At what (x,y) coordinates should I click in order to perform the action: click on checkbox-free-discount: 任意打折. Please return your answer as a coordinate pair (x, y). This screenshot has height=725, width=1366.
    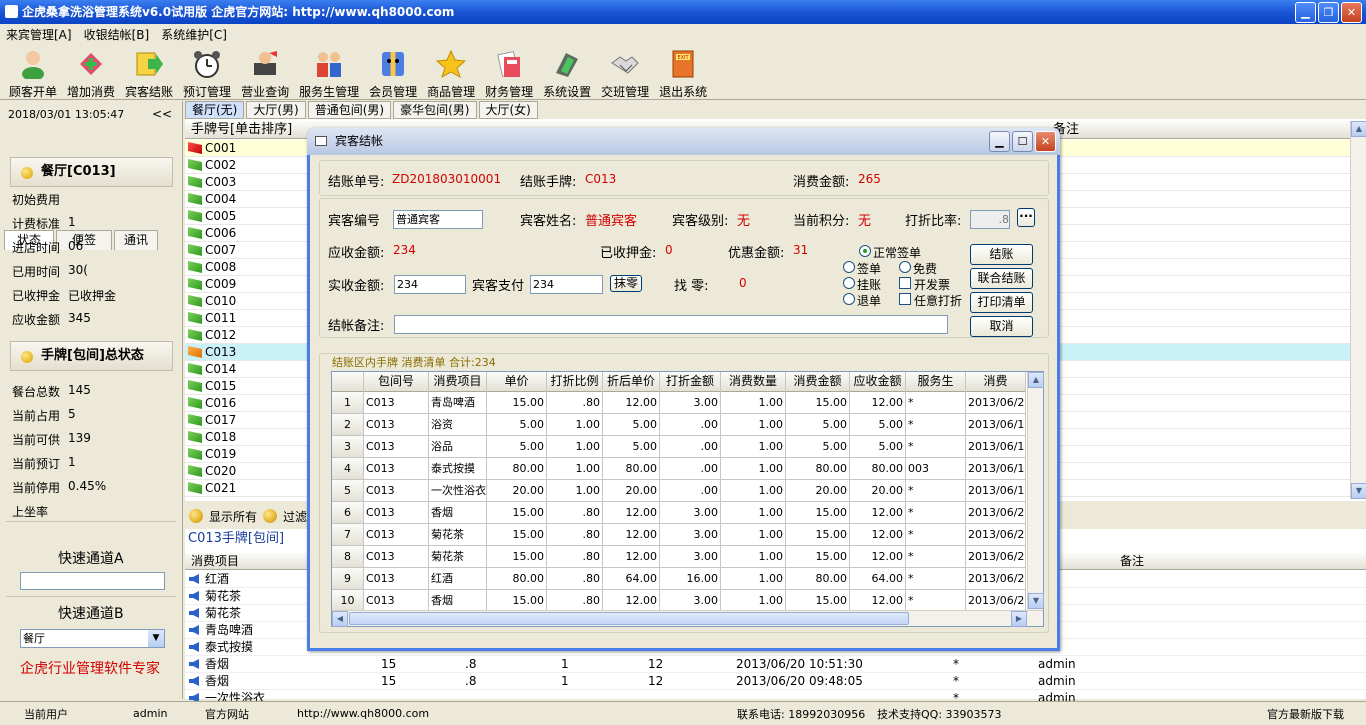
    Looking at the image, I should click on (930, 300).